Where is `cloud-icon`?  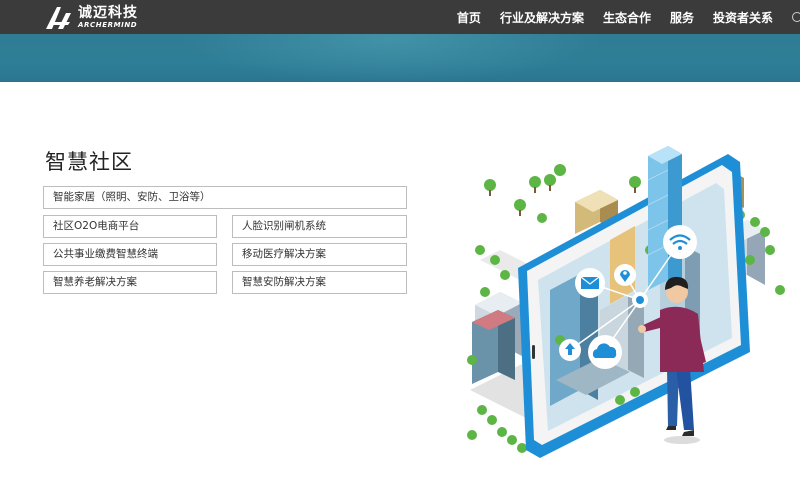 cloud-icon is located at coordinates (605, 352).